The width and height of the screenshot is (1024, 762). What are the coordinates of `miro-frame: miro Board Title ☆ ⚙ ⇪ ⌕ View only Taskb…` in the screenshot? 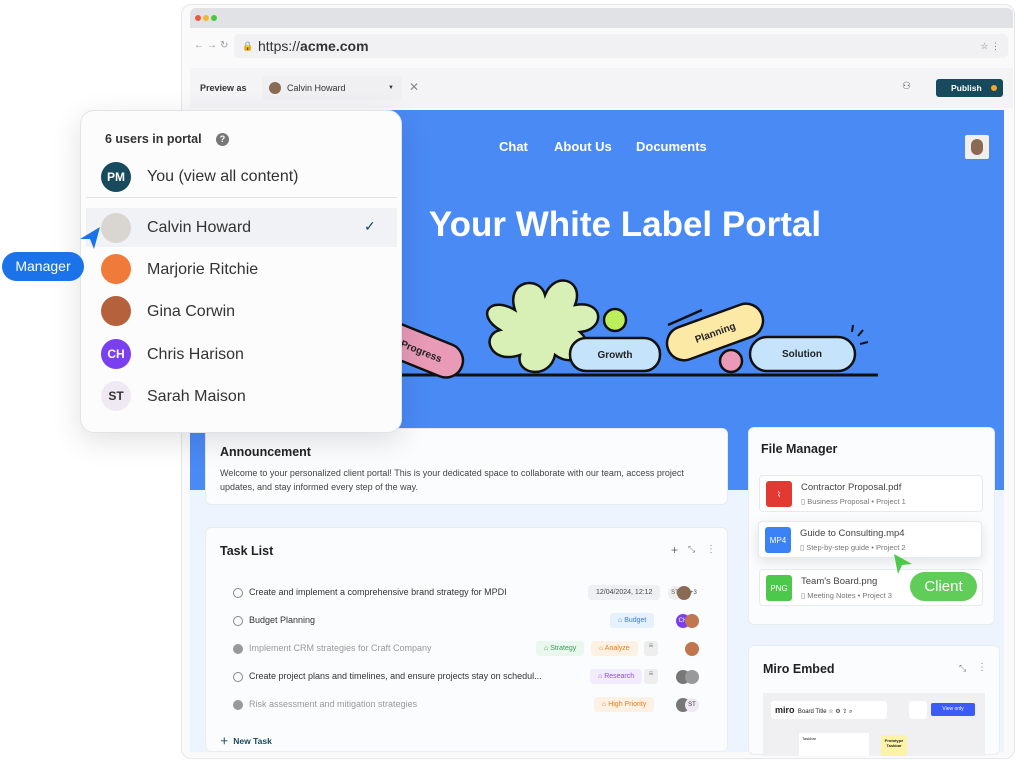 It's located at (874, 724).